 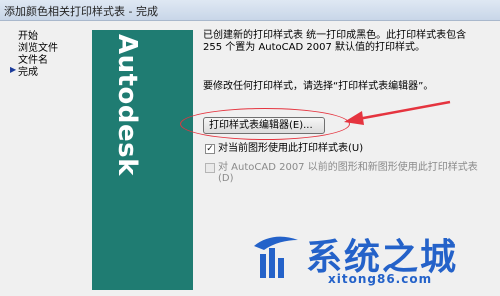 I want to click on autodesk-logo: Autodesk, so click(x=127, y=105).